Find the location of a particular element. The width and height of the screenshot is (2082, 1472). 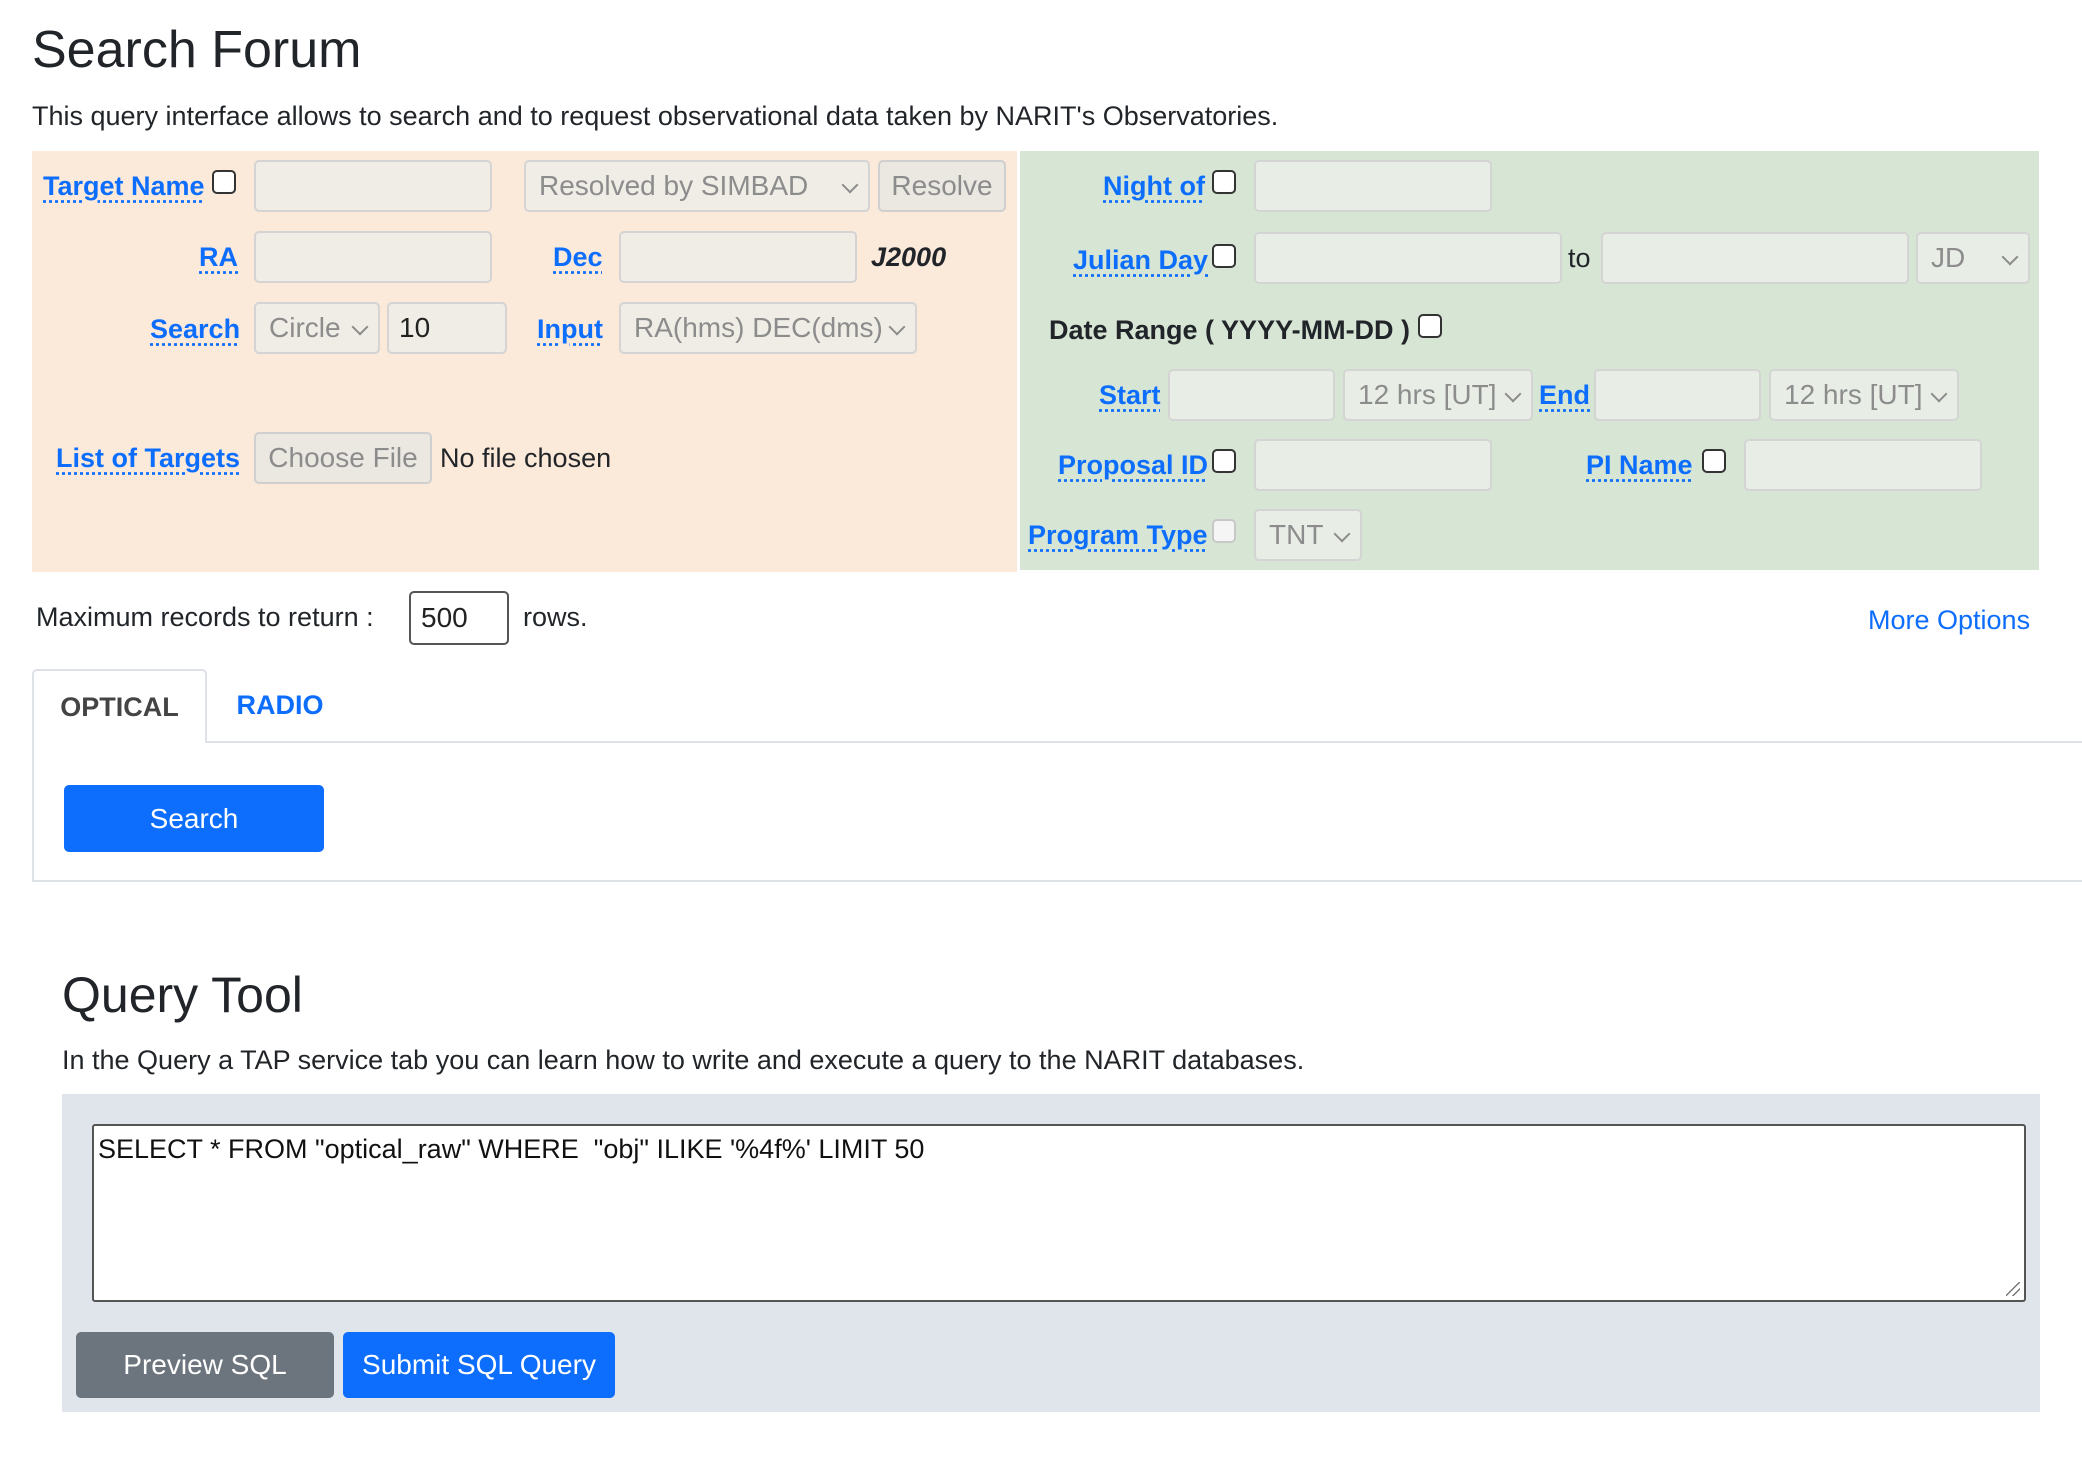

shape-select-value: Circle is located at coordinates (305, 327).